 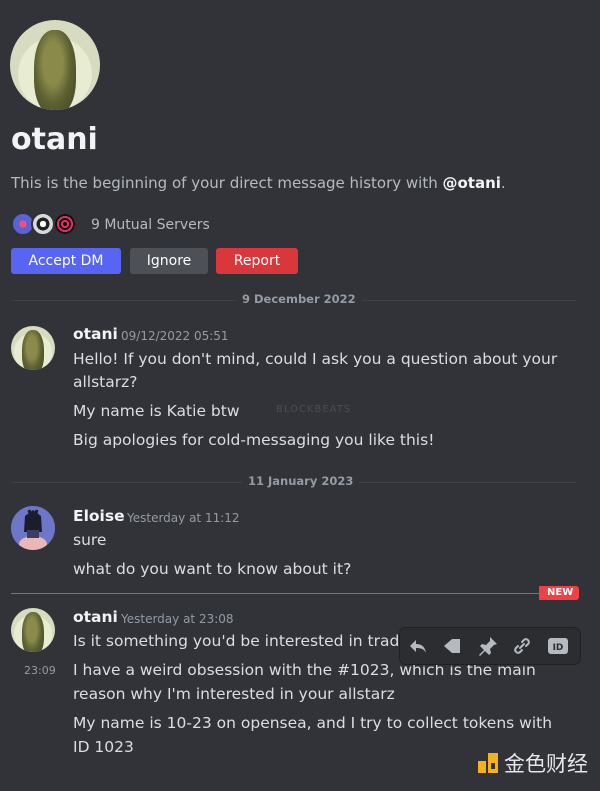 I want to click on report-button: Report, so click(x=257, y=261).